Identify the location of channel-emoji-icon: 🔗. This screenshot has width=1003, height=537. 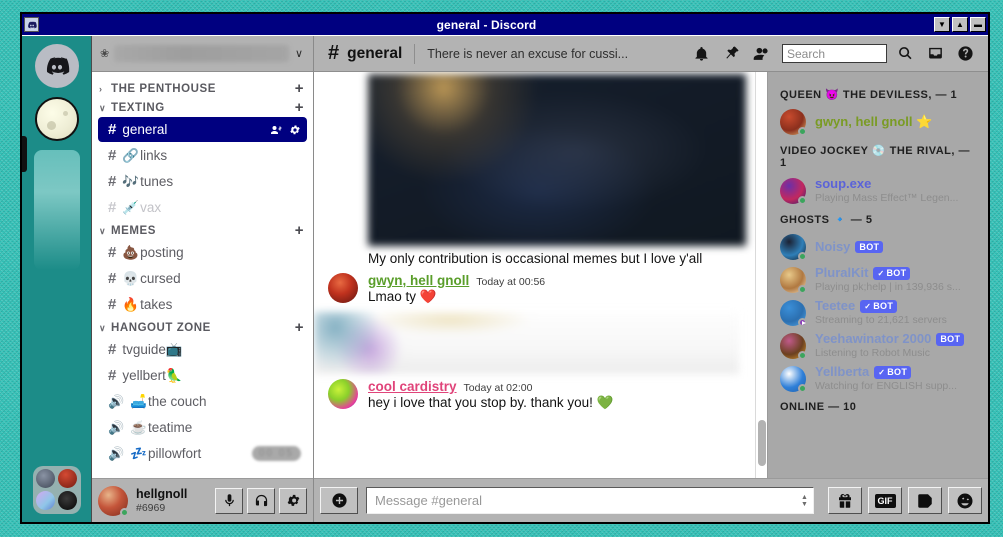
(131, 155).